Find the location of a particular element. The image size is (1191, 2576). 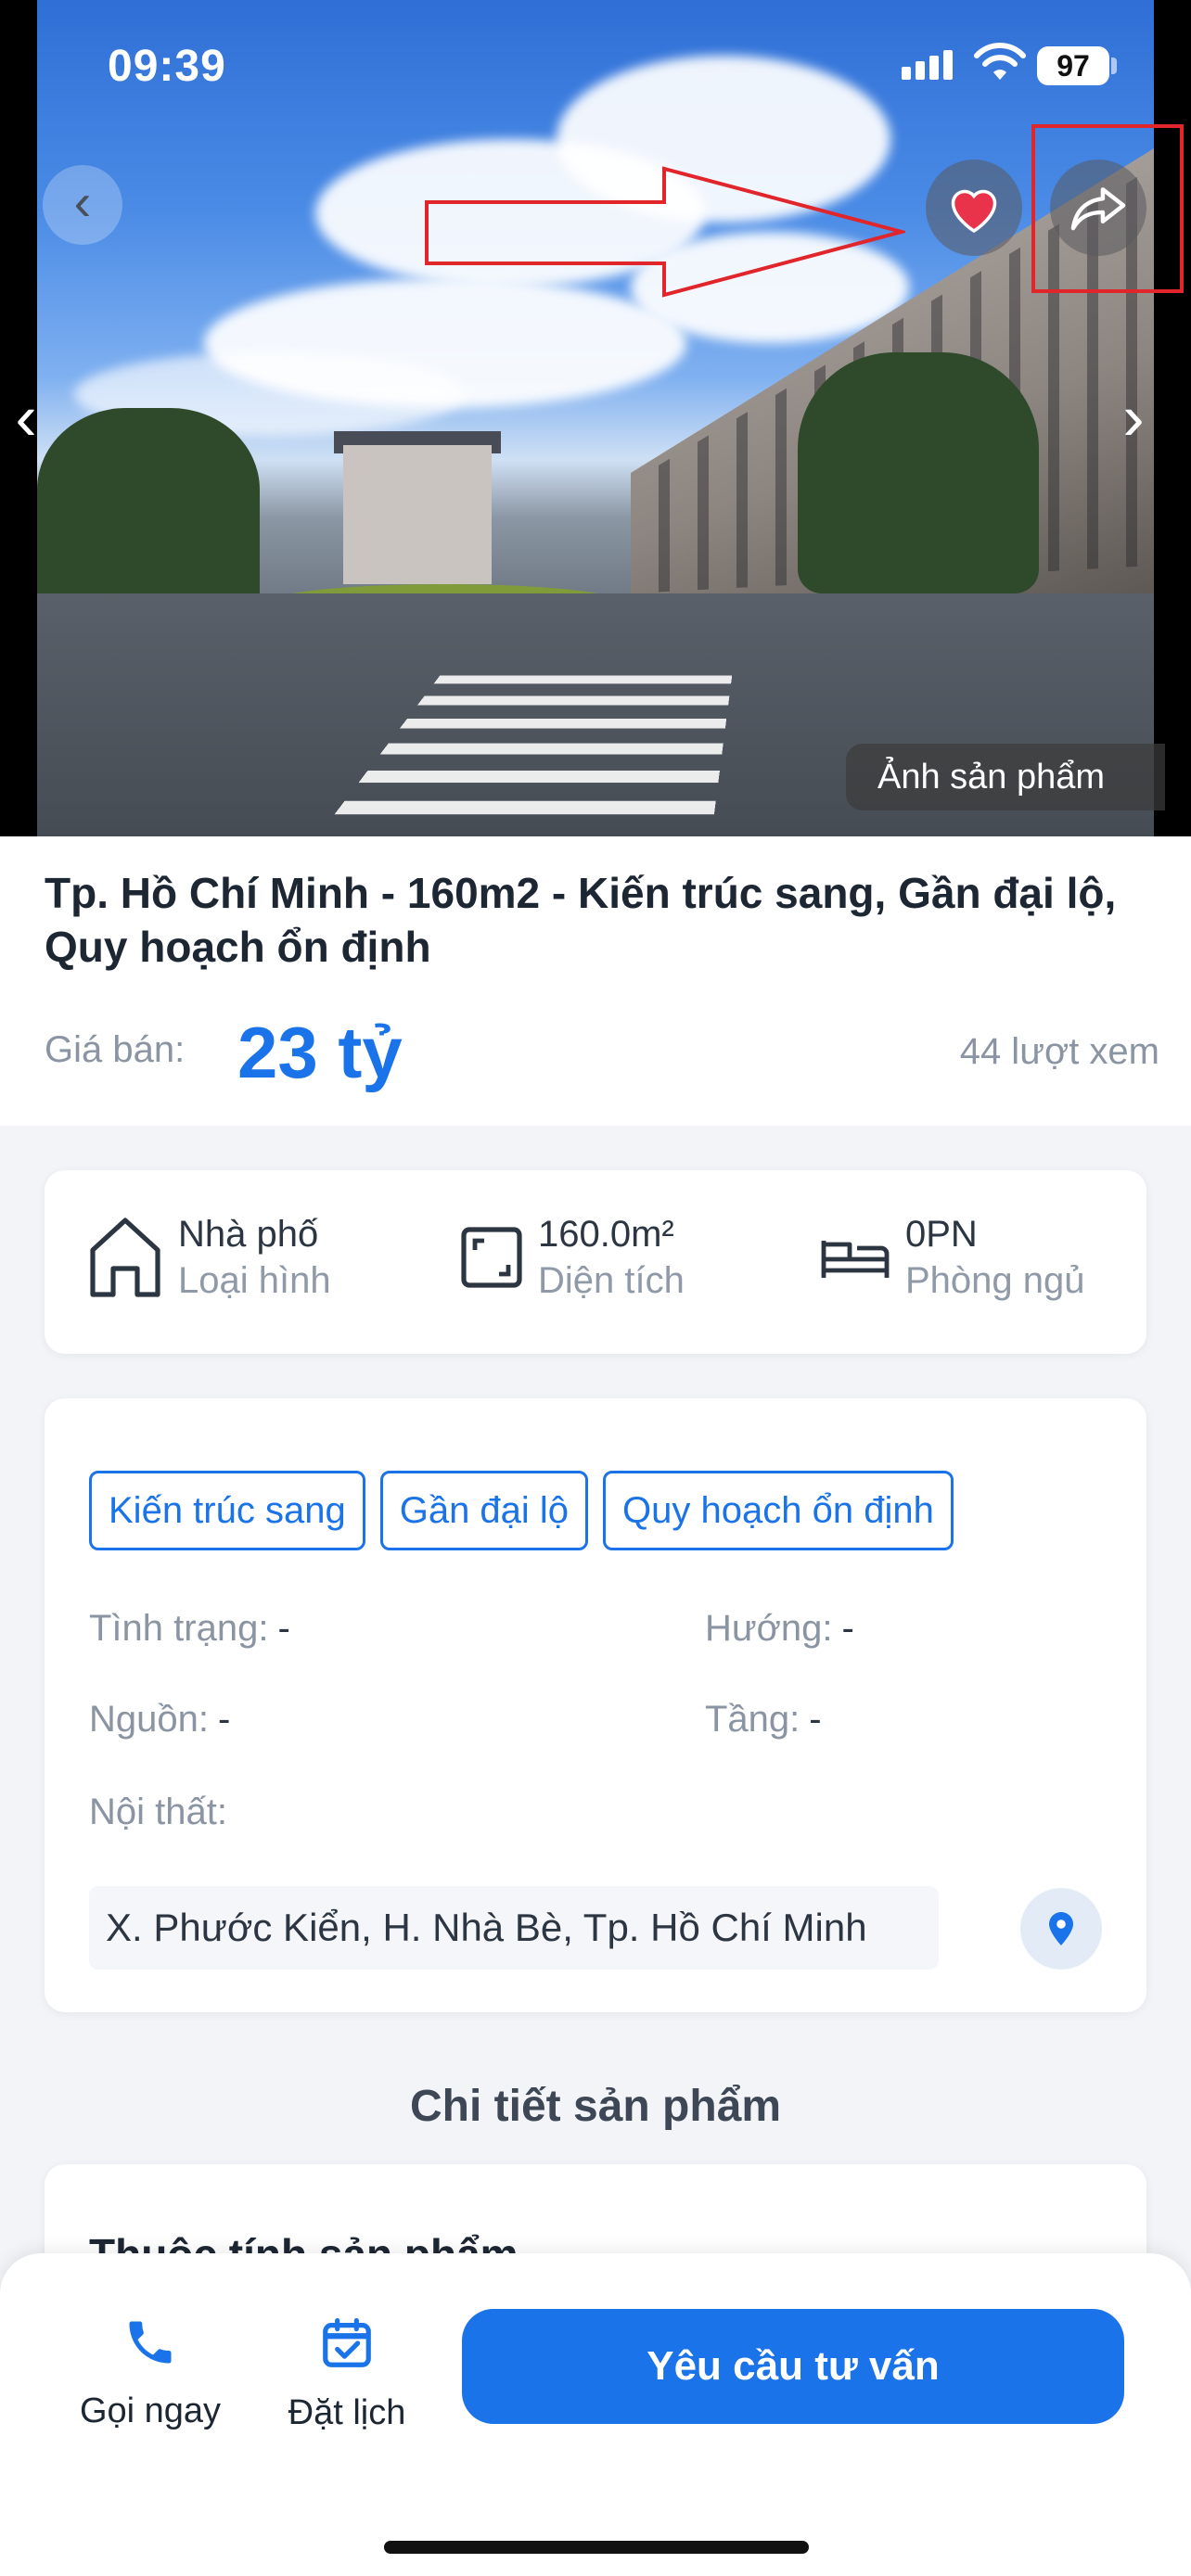

spec-value: 0PN is located at coordinates (942, 1234).